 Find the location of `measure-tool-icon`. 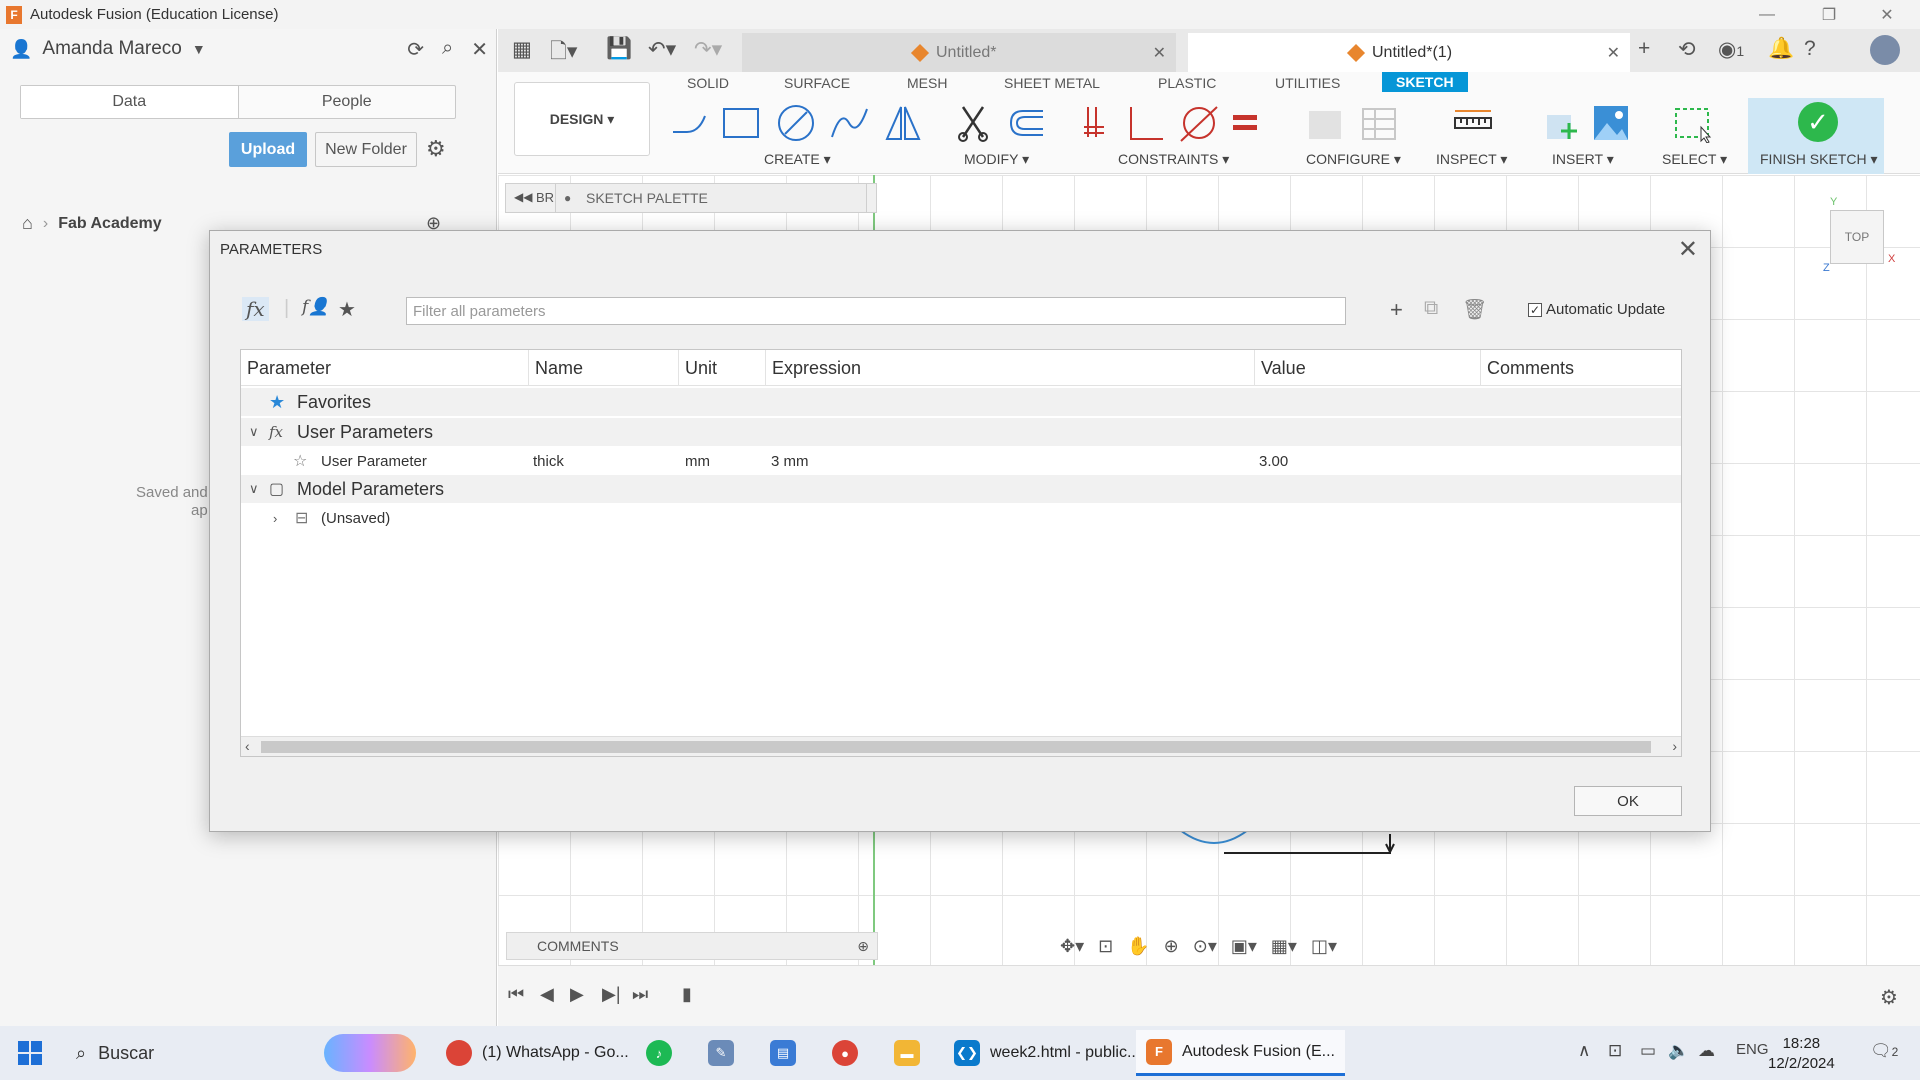

measure-tool-icon is located at coordinates (1473, 123).